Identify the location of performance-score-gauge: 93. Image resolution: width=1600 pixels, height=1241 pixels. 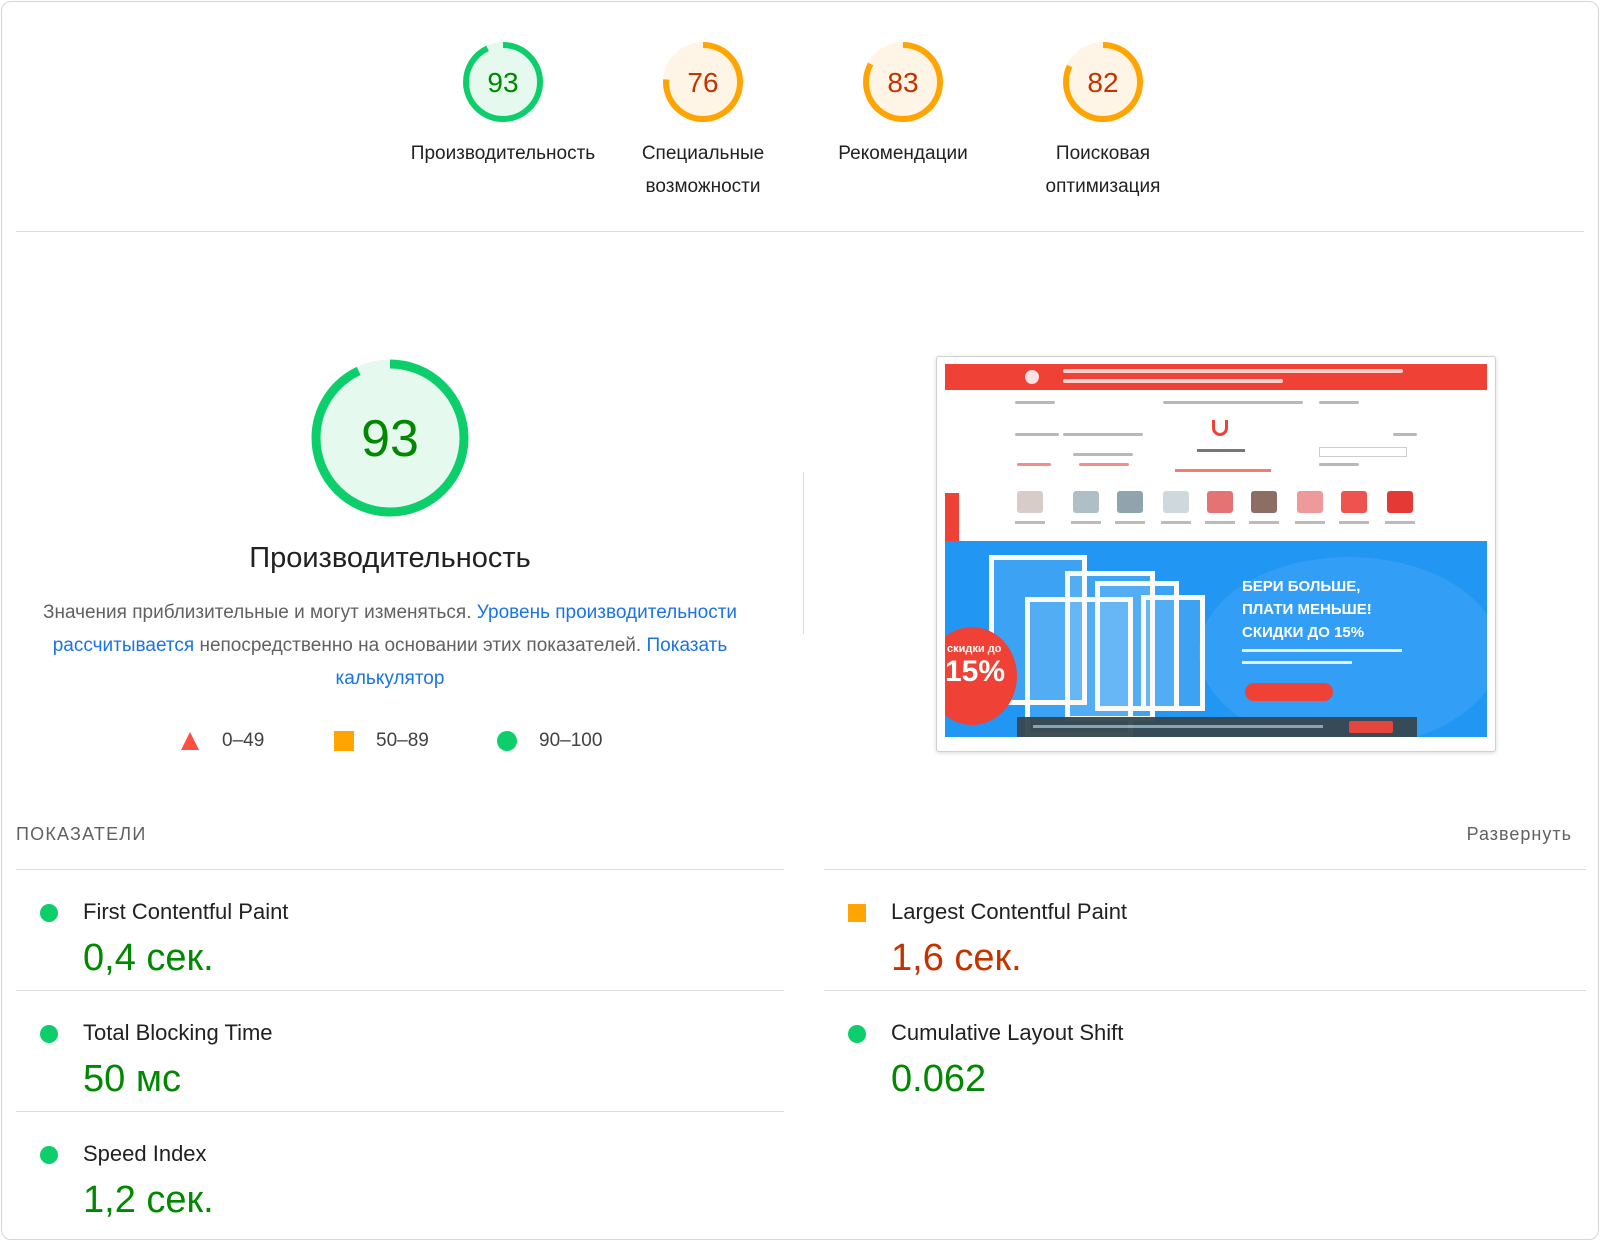
(390, 438).